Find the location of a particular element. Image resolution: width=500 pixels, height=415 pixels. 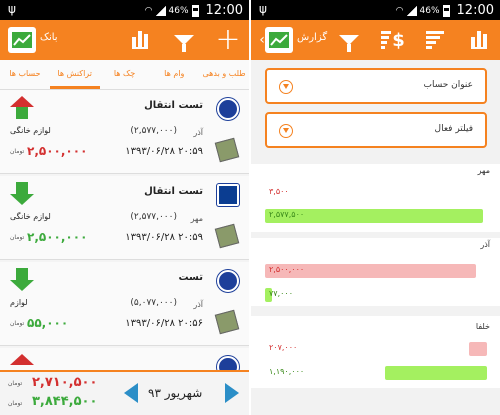

section-label: آذر is located at coordinates (485, 244).